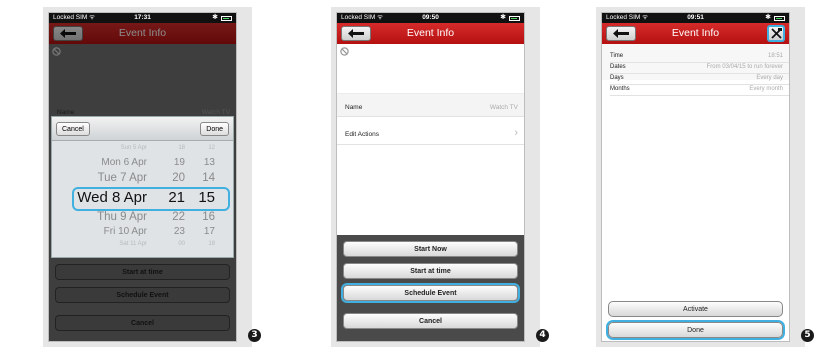 Image resolution: width=834 pixels, height=354 pixels. Describe the element at coordinates (617, 78) in the screenshot. I see `detail-key: Days` at that location.